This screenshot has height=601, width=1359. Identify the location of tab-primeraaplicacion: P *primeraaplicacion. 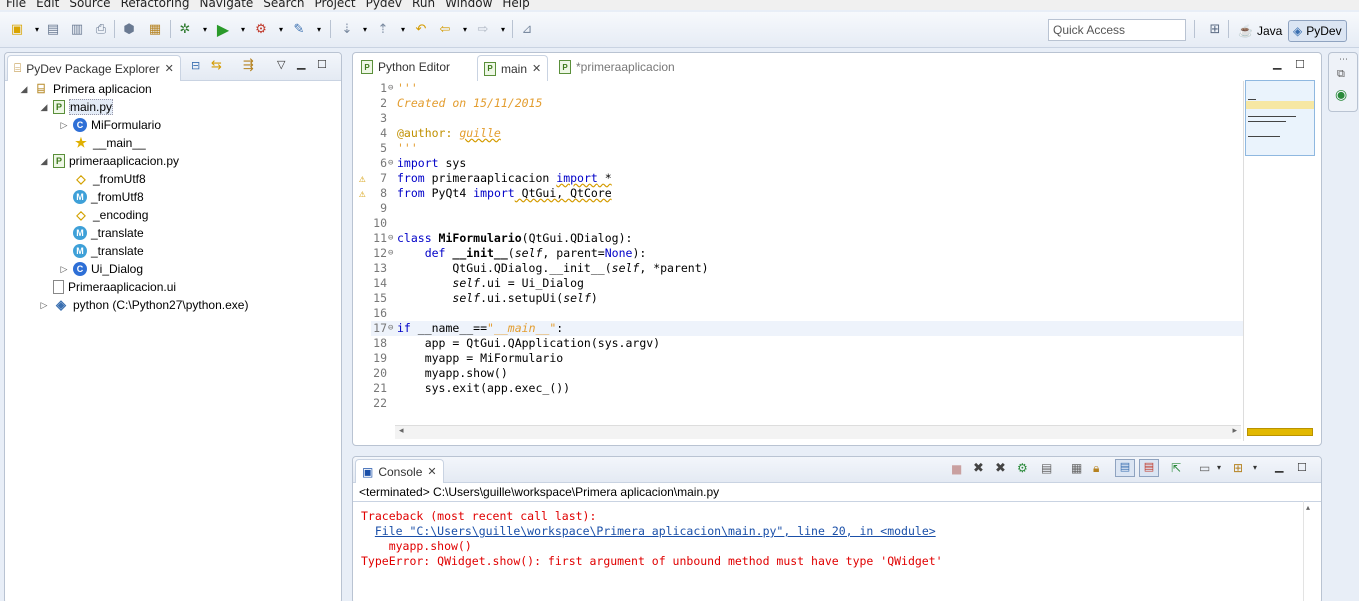
(617, 67).